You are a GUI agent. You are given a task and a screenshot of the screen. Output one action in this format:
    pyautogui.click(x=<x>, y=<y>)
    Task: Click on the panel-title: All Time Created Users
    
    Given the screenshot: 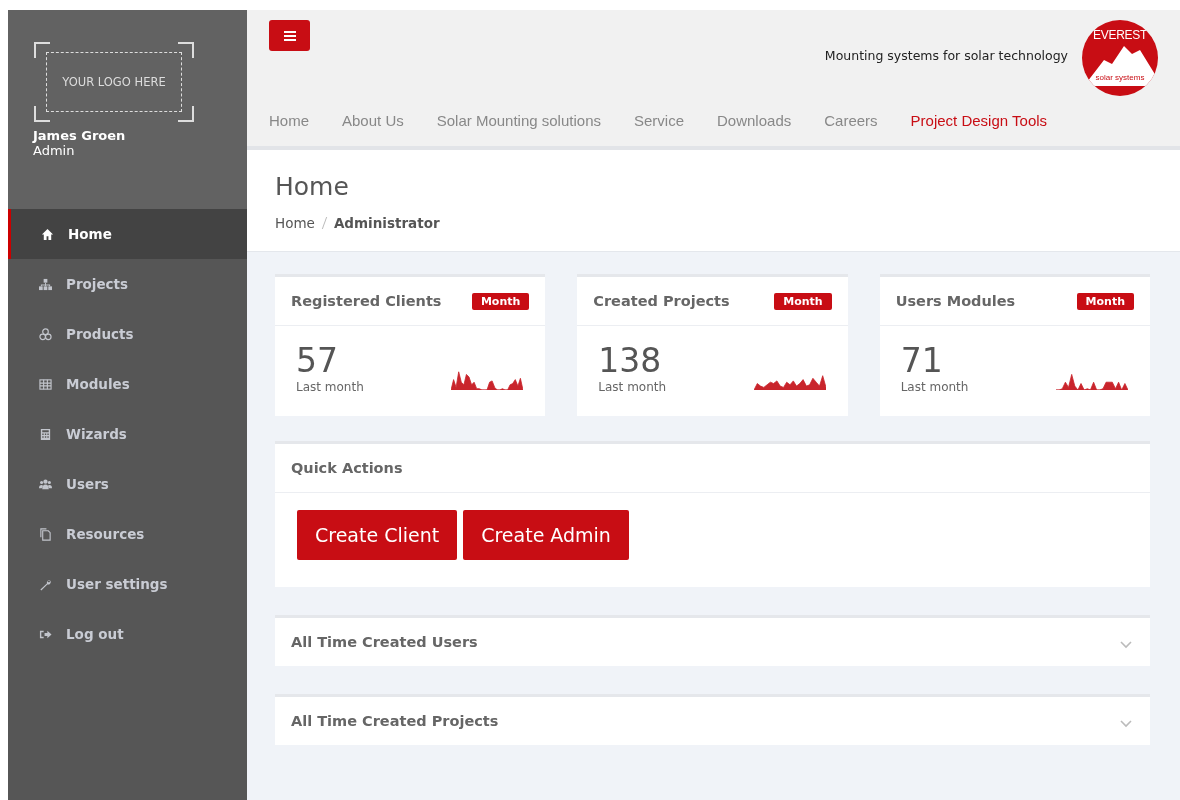 What is the action you would take?
    pyautogui.click(x=384, y=642)
    